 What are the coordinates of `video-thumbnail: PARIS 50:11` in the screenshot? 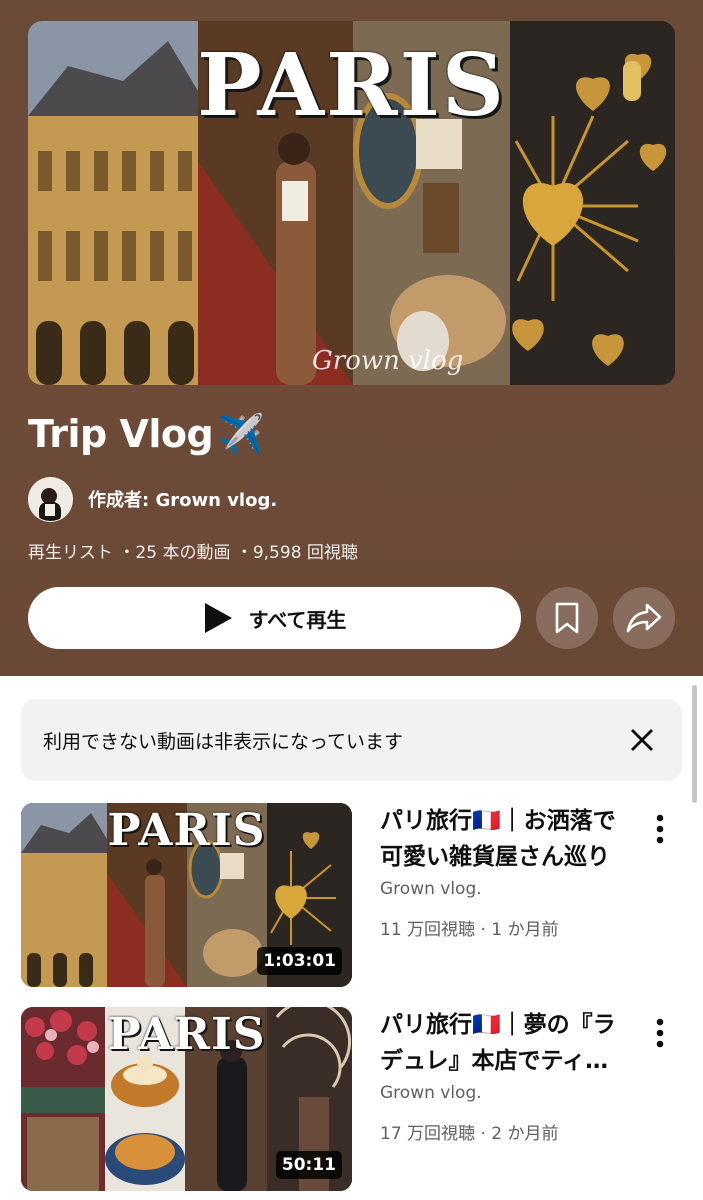 It's located at (186, 1099).